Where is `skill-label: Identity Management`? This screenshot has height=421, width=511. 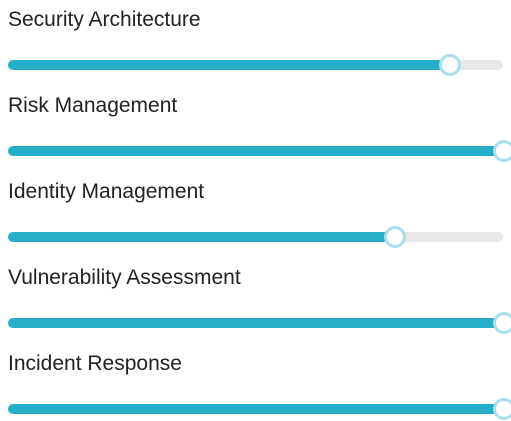 skill-label: Identity Management is located at coordinates (106, 191).